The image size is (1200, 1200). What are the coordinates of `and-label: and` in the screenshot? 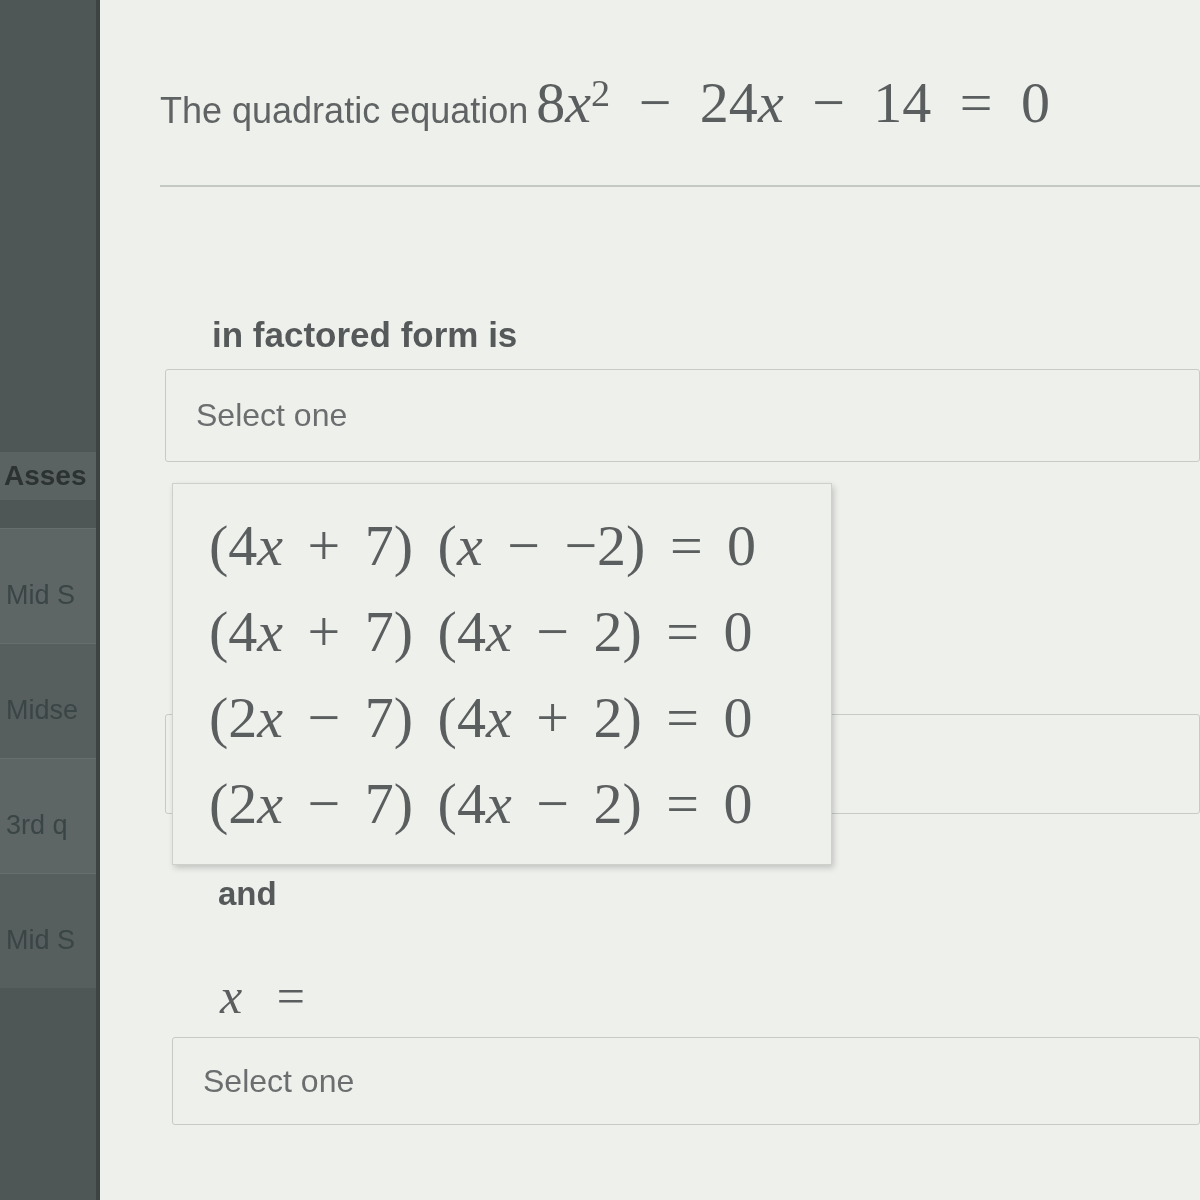 It's located at (247, 890).